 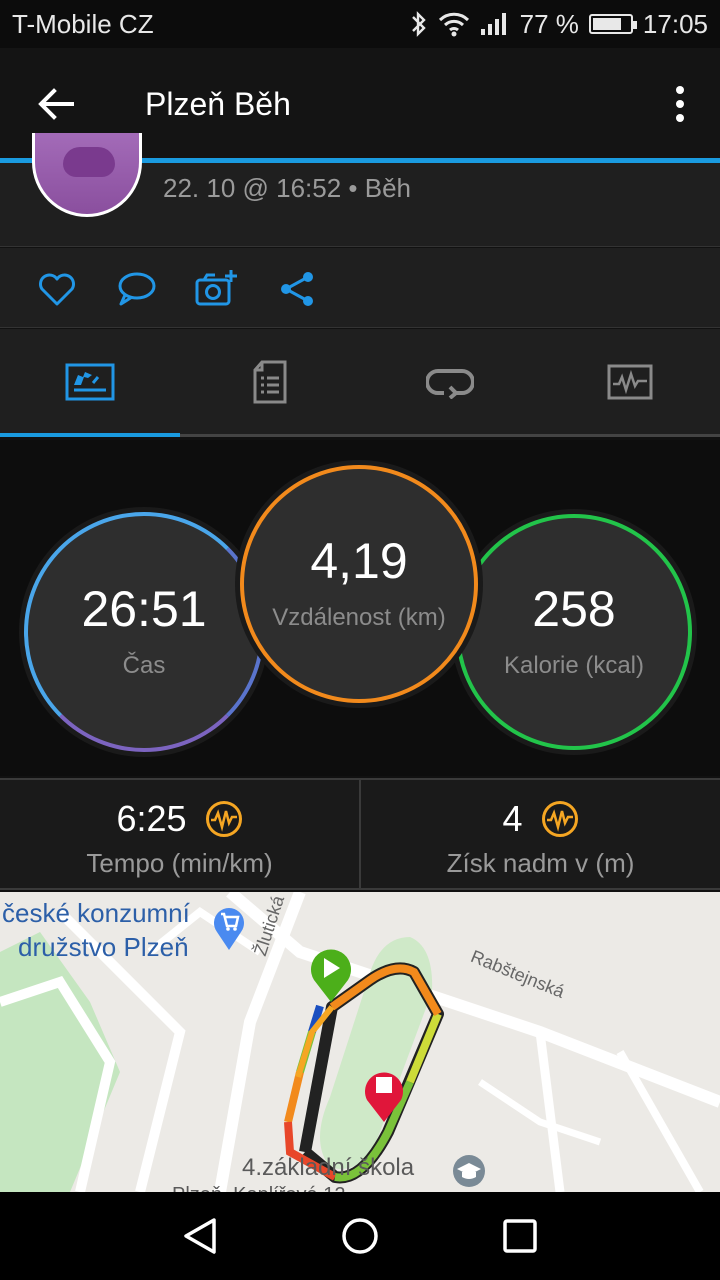 I want to click on recents-square-icon, so click(x=520, y=1236).